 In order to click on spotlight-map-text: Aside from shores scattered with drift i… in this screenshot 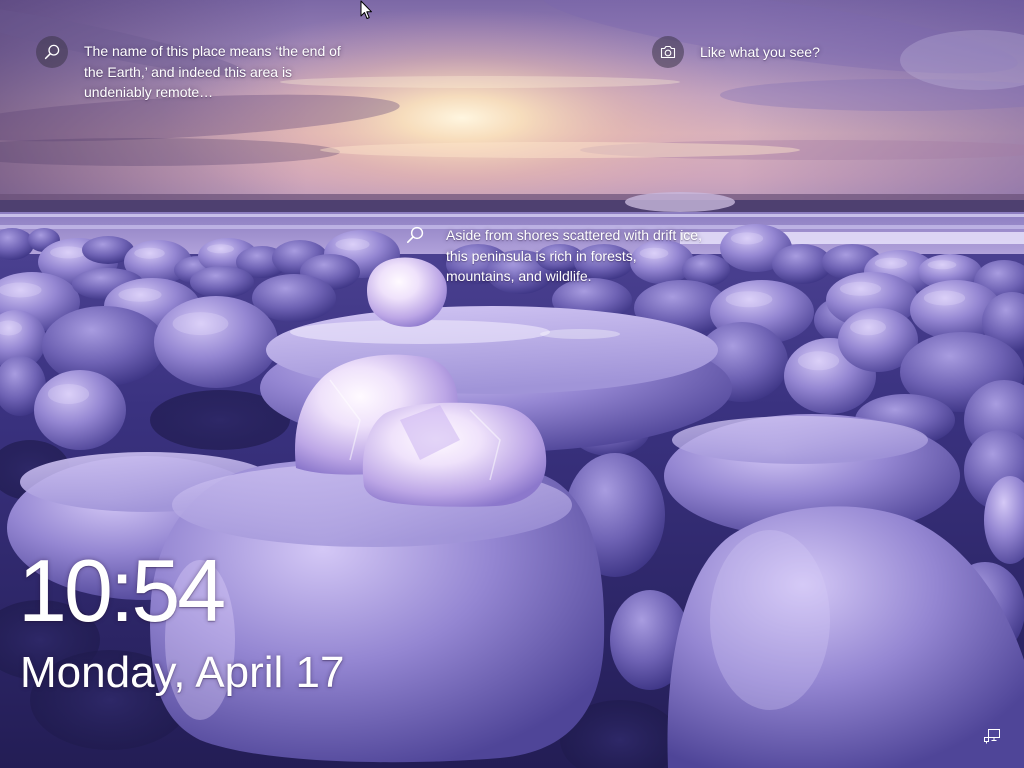, I will do `click(574, 256)`.